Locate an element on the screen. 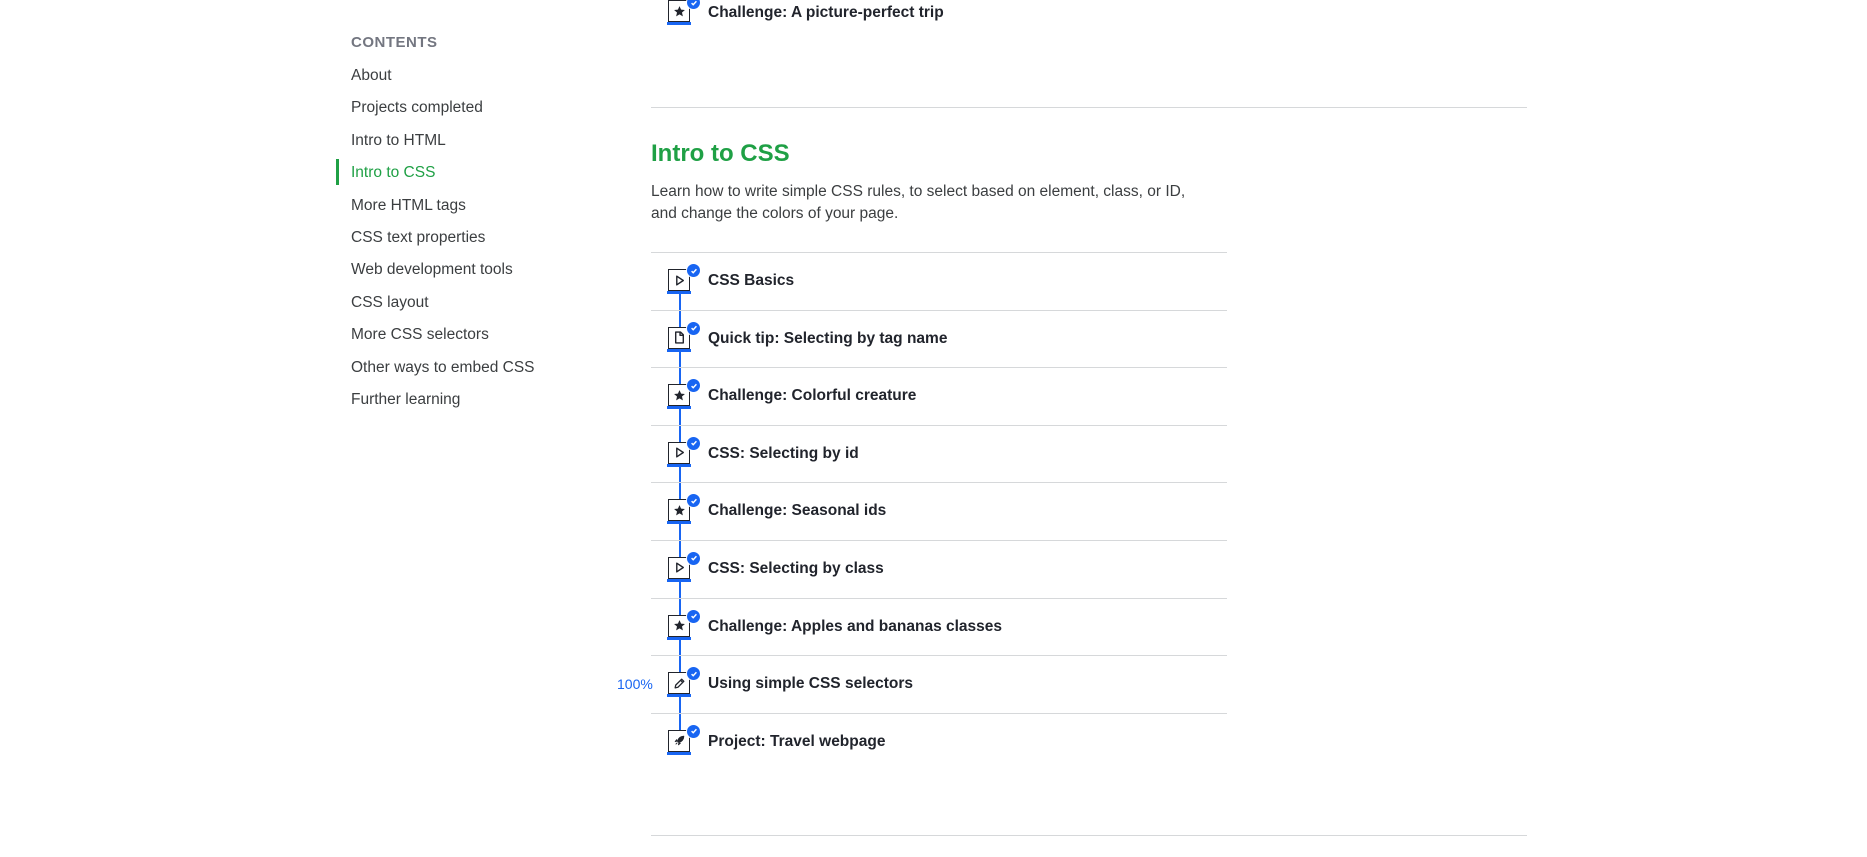 This screenshot has height=857, width=1867. lesson-row: CSS Basics is located at coordinates (939, 281).